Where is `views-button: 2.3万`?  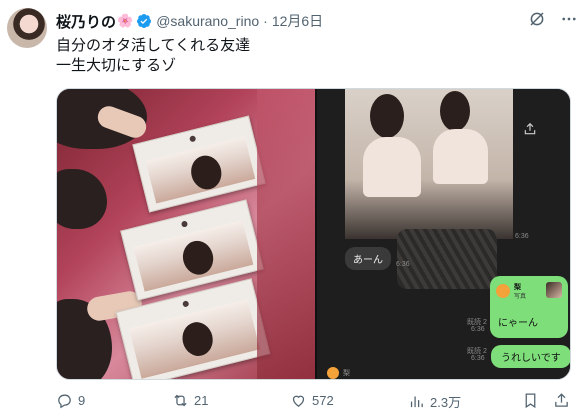
views-button: 2.3万 is located at coordinates (434, 401).